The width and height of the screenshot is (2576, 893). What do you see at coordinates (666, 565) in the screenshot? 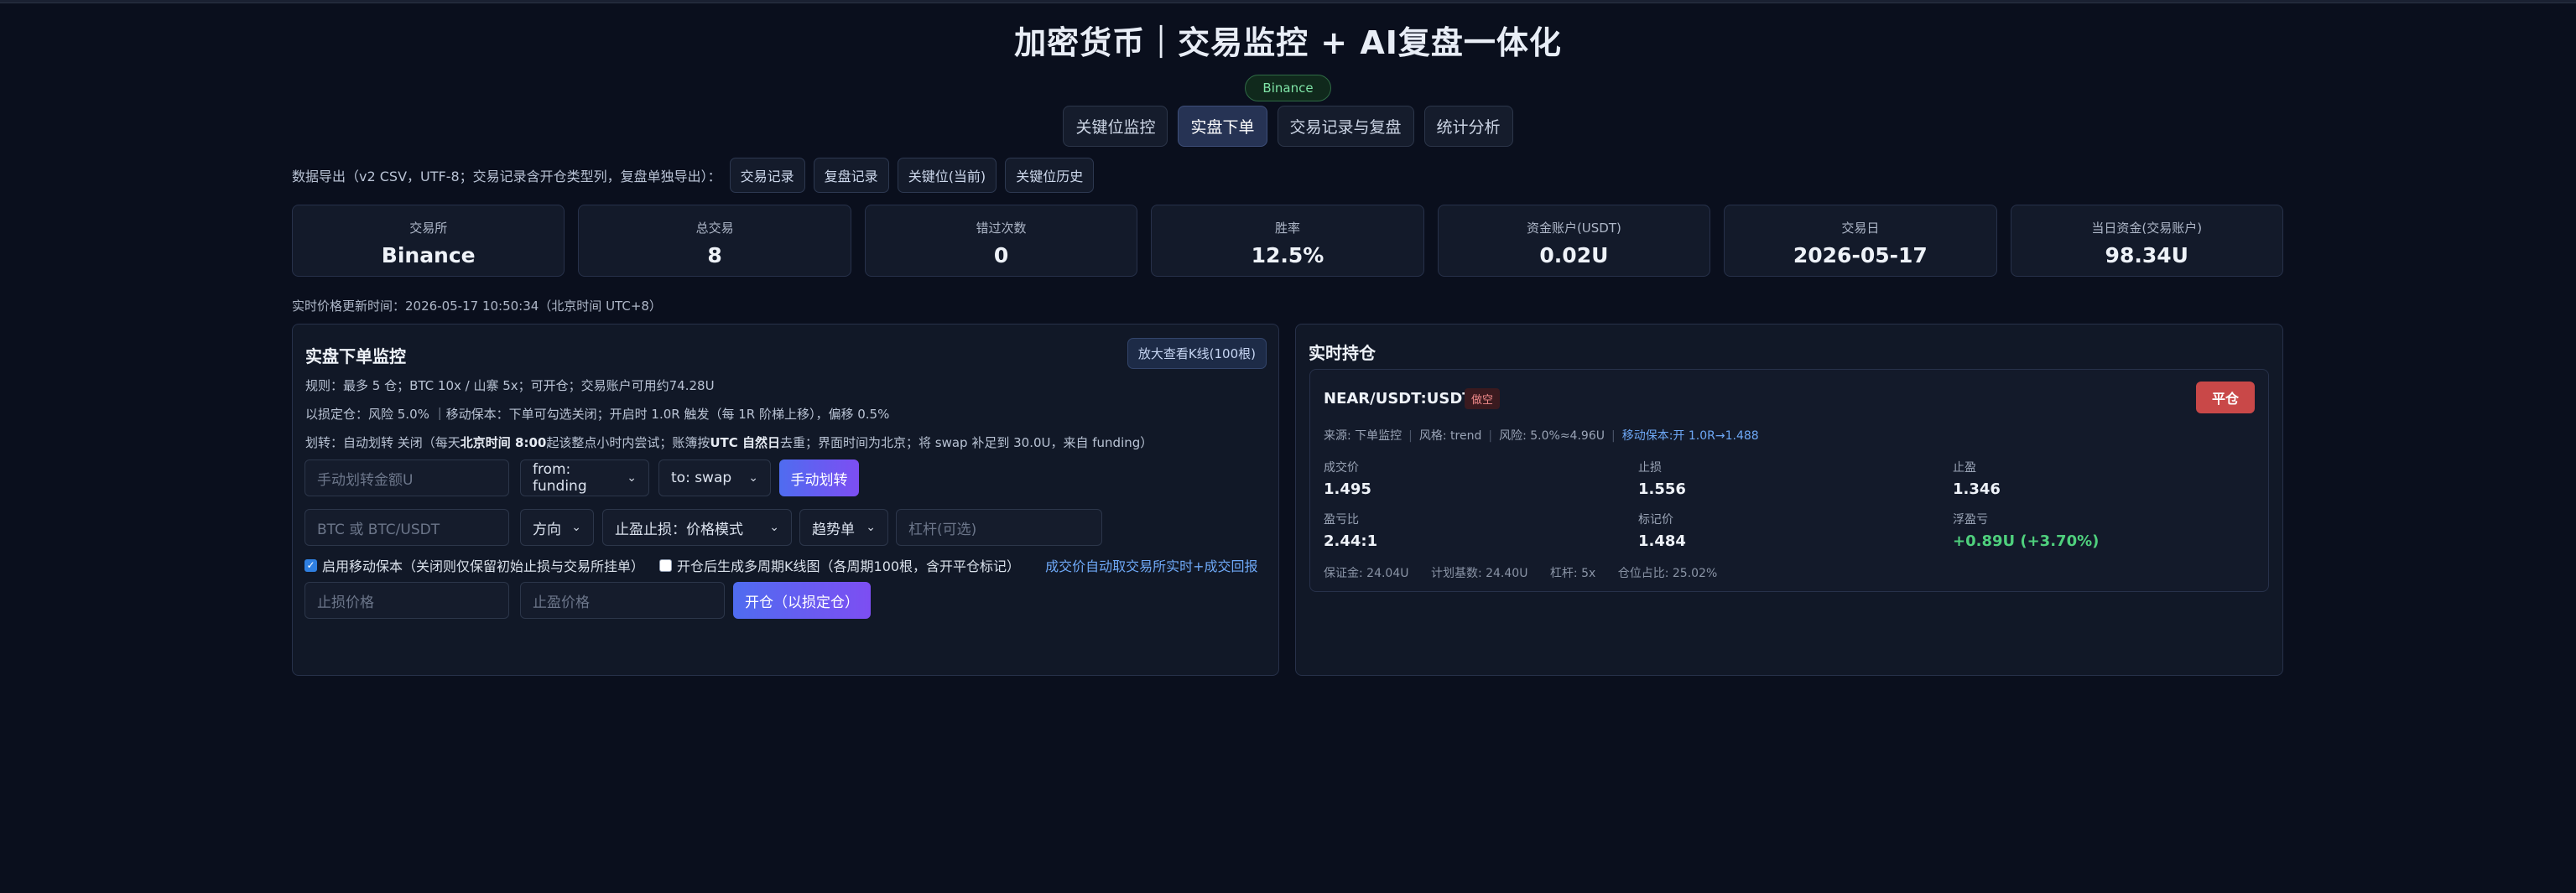
I see `kline-chart-checkbox` at bounding box center [666, 565].